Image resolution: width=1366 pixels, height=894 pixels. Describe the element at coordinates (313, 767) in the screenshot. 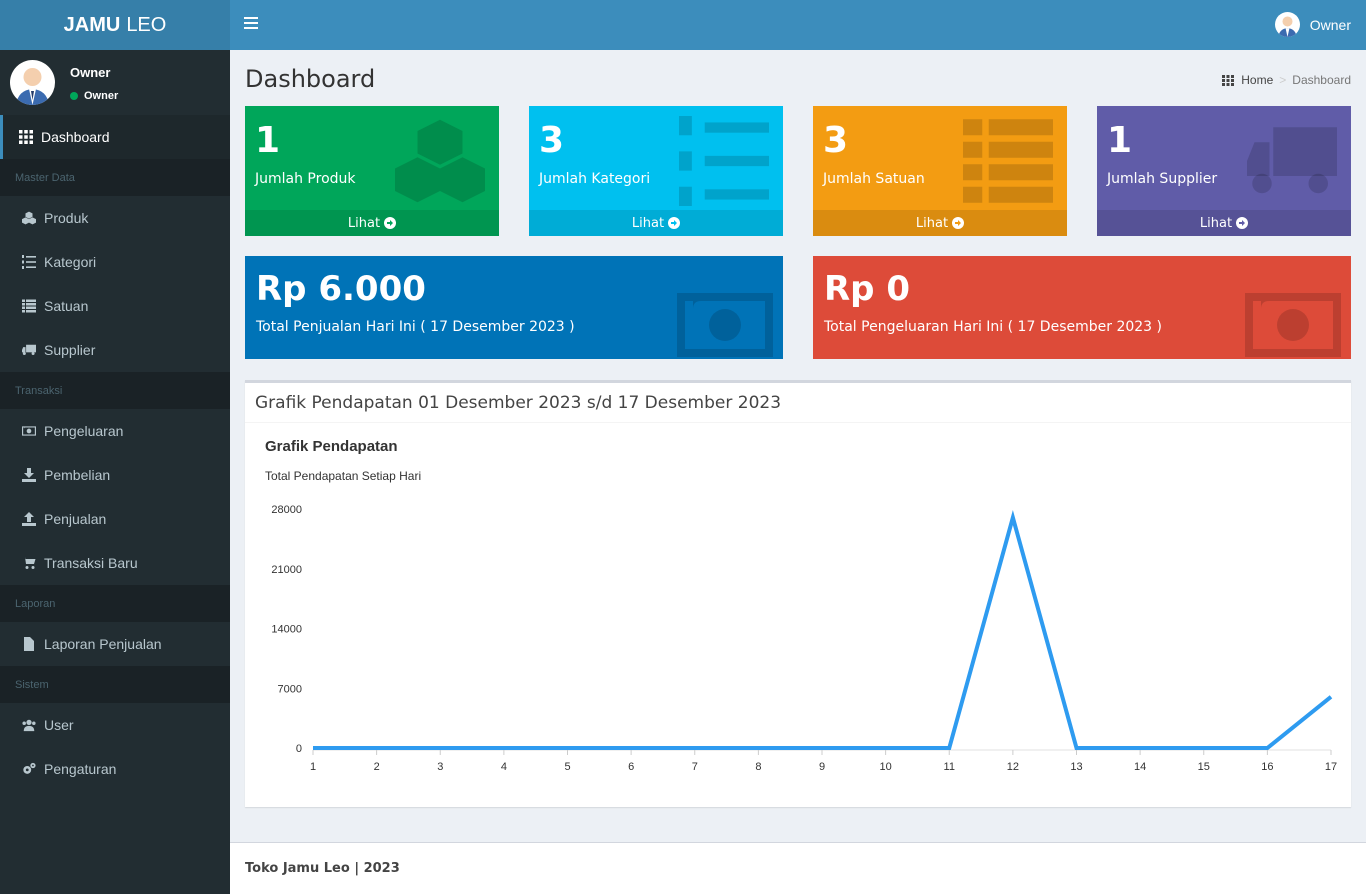

I see `x-tick-label: 1` at that location.